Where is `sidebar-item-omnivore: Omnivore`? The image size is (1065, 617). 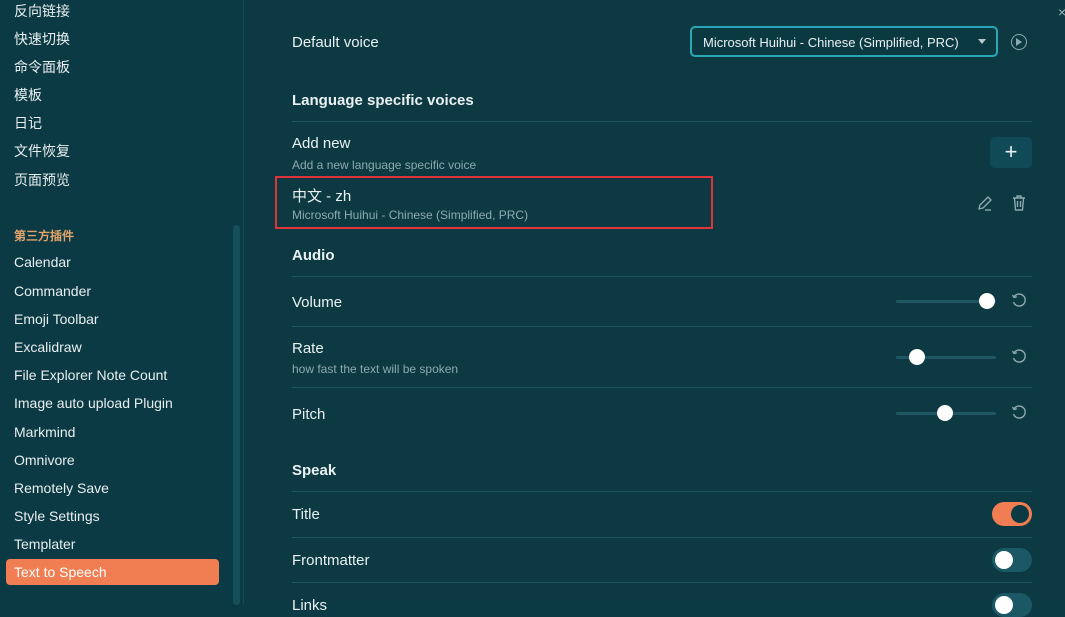
sidebar-item-omnivore: Omnivore is located at coordinates (44, 460).